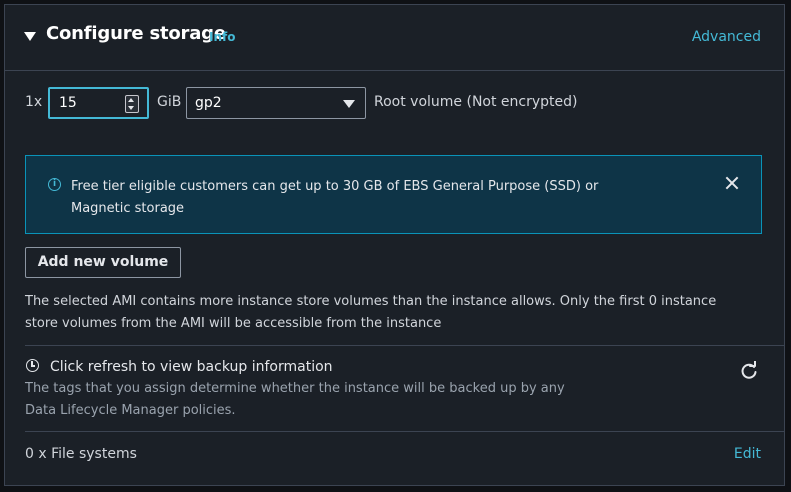 The height and width of the screenshot is (492, 791). I want to click on edit-file-systems-link: Edit, so click(747, 454).